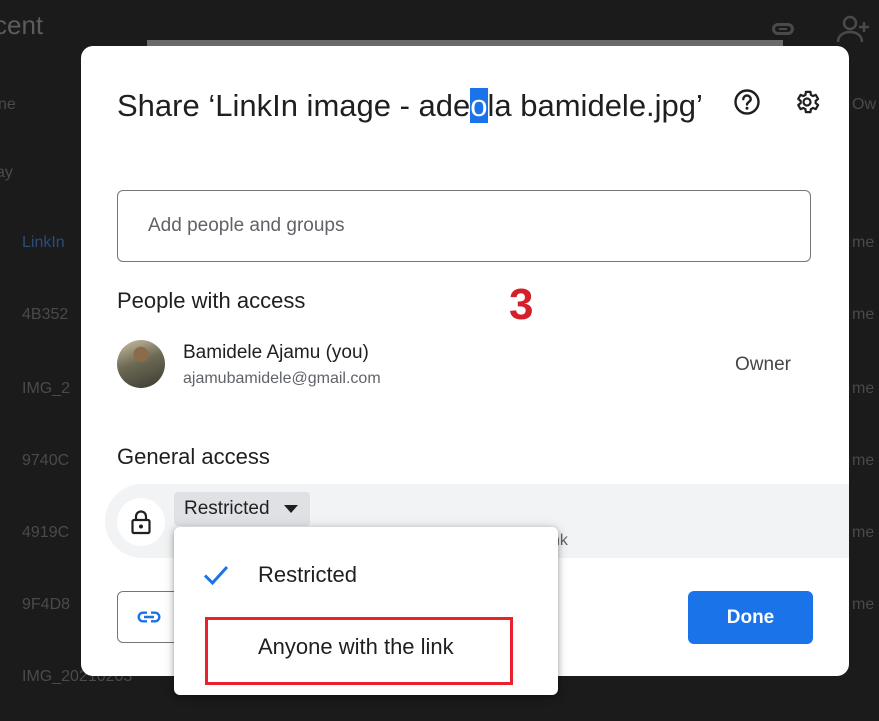 This screenshot has width=879, height=721. What do you see at coordinates (282, 378) in the screenshot?
I see `person-email: ajamubamidele@gmail.com` at bounding box center [282, 378].